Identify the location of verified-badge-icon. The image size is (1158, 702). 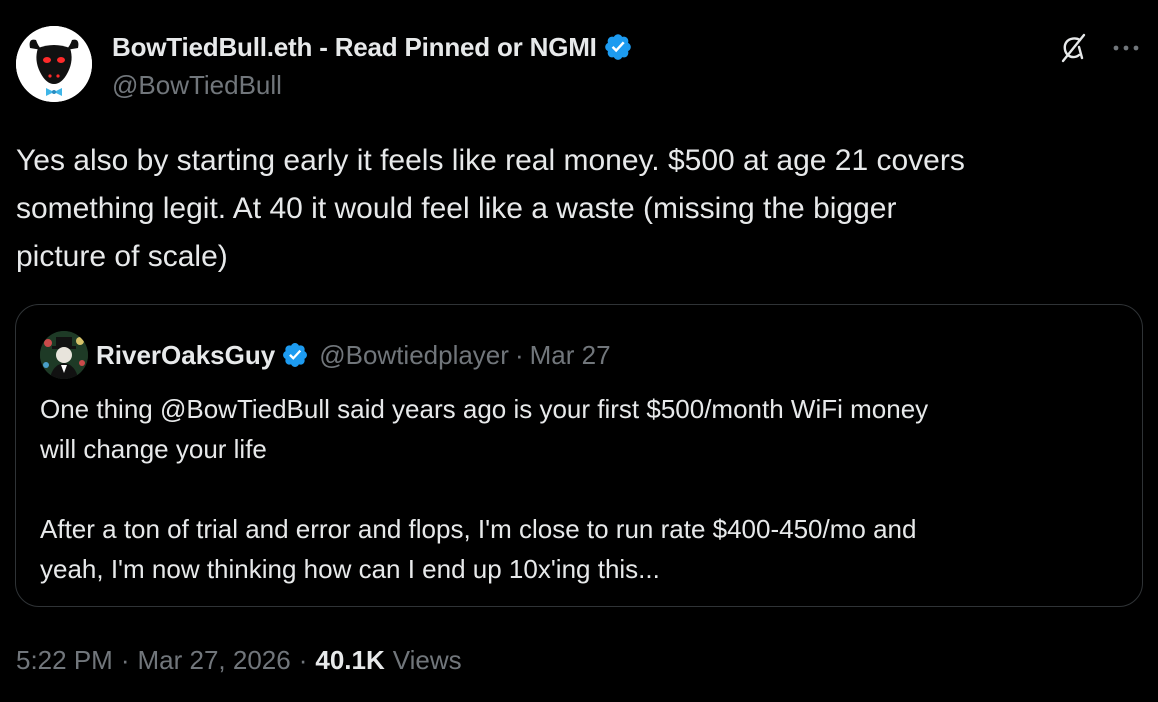
(618, 47).